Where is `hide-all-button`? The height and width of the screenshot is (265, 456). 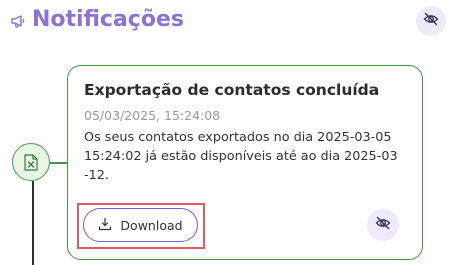
hide-all-button is located at coordinates (431, 21).